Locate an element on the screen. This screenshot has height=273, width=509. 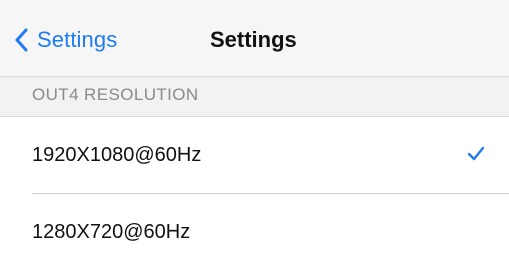
back-button: Settings is located at coordinates (65, 40).